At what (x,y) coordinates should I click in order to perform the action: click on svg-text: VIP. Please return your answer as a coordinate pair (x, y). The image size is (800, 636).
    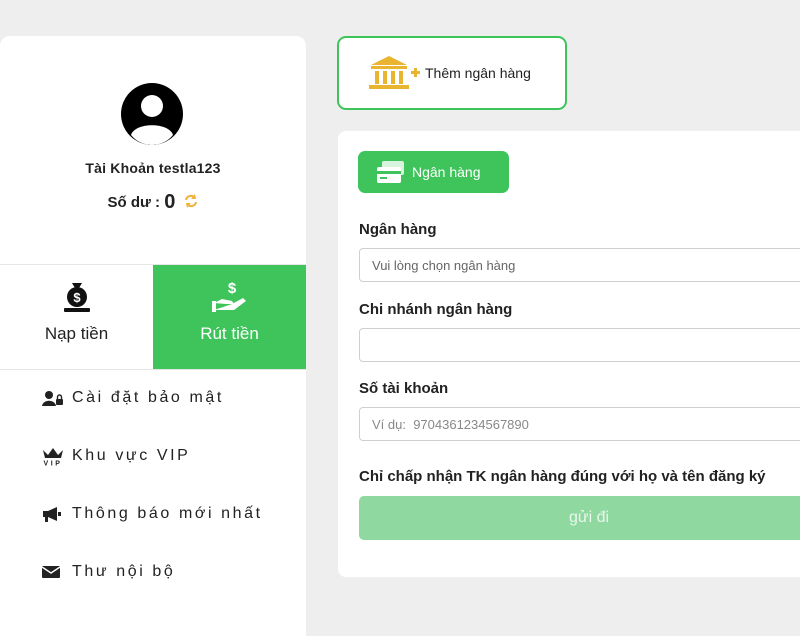
    Looking at the image, I should click on (52, 464).